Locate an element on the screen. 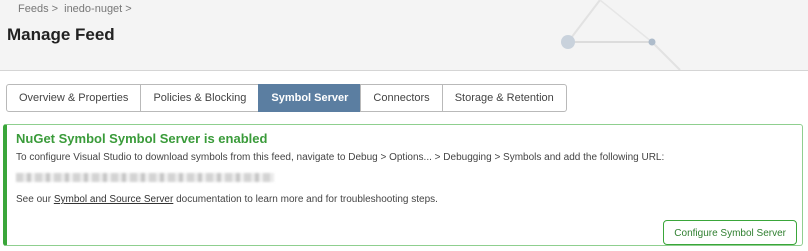 This screenshot has width=808, height=251. tab-policies-blocking: Policies & Blocking is located at coordinates (200, 98).